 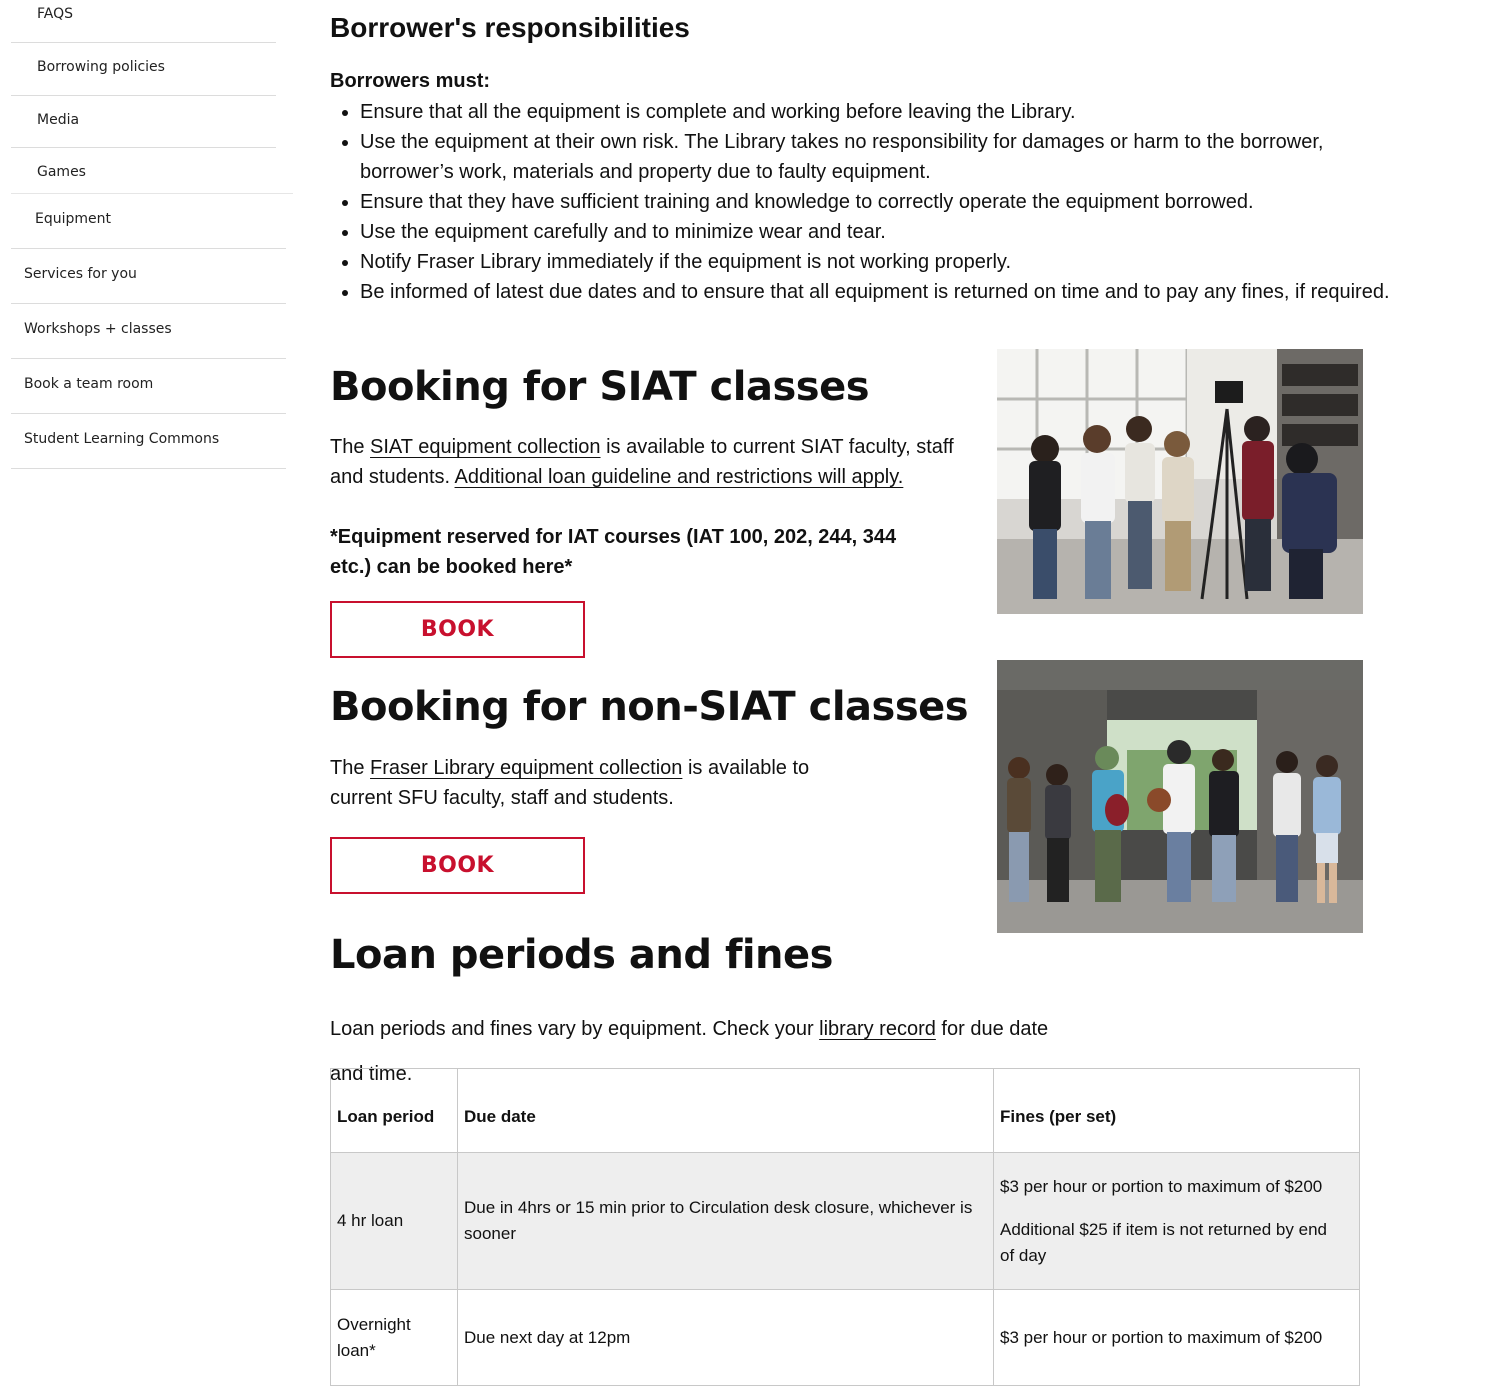 I want to click on table-header-cell: Fines (per set), so click(x=1176, y=1110).